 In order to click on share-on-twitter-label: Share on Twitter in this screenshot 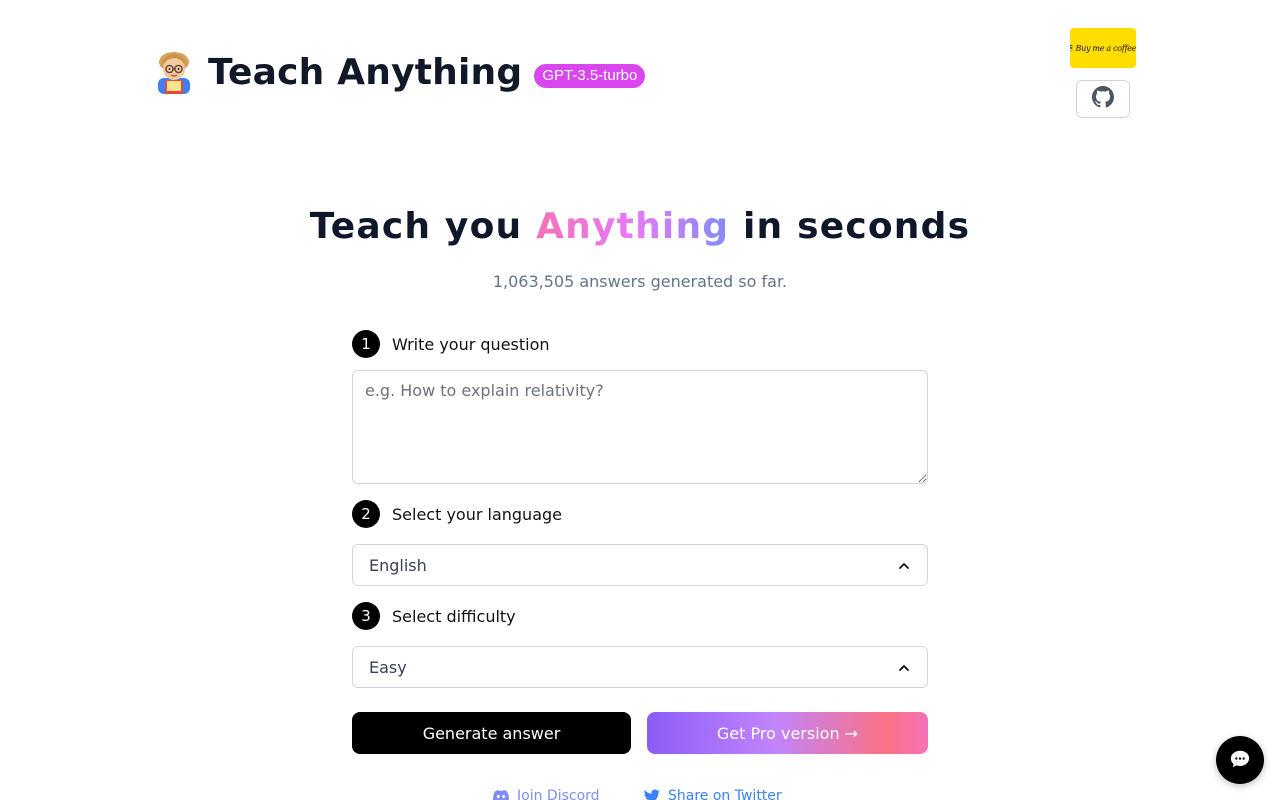, I will do `click(725, 794)`.